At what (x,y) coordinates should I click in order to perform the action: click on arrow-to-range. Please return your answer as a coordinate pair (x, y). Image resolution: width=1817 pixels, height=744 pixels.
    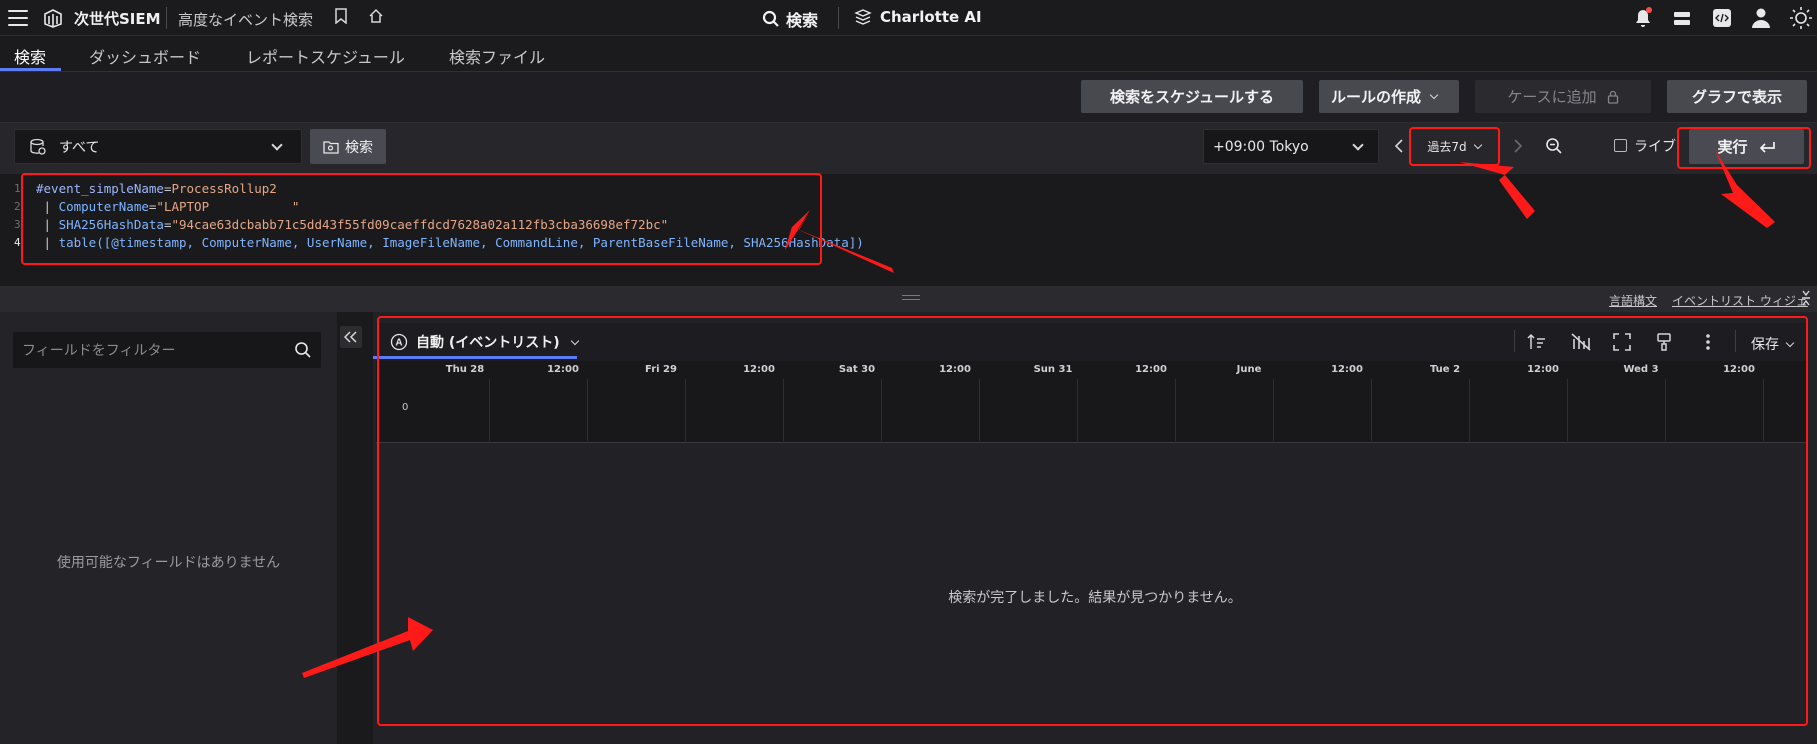
    Looking at the image, I should click on (1497, 190).